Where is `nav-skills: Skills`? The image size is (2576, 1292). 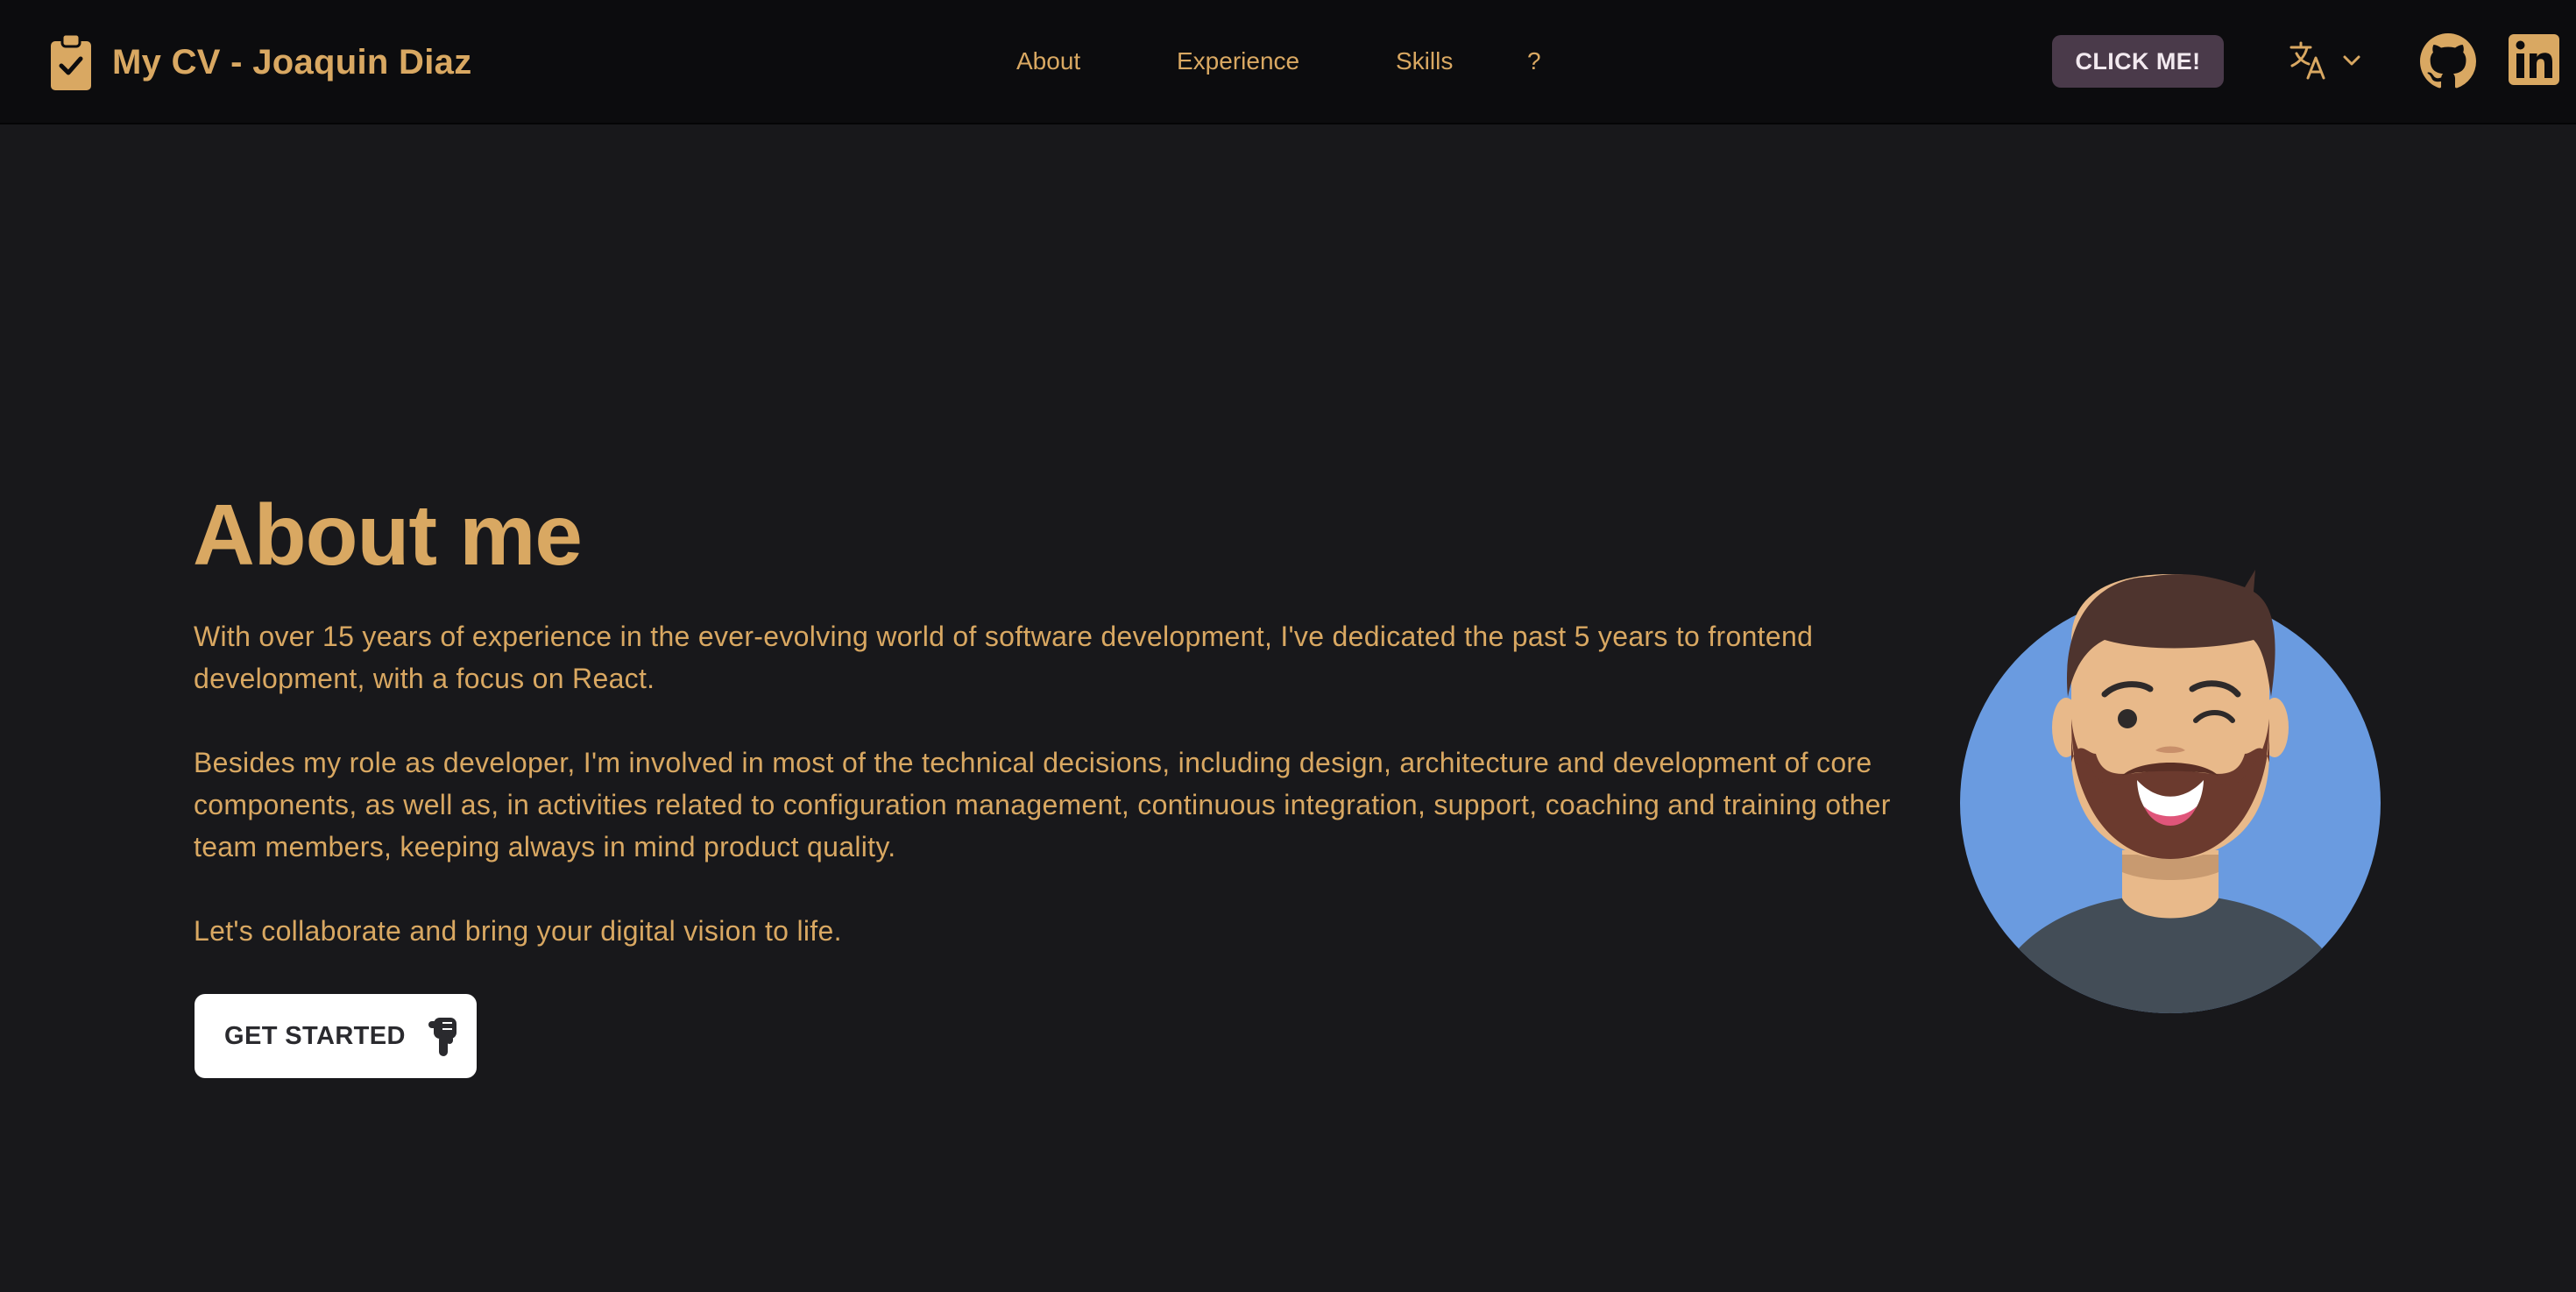 nav-skills: Skills is located at coordinates (1461, 61).